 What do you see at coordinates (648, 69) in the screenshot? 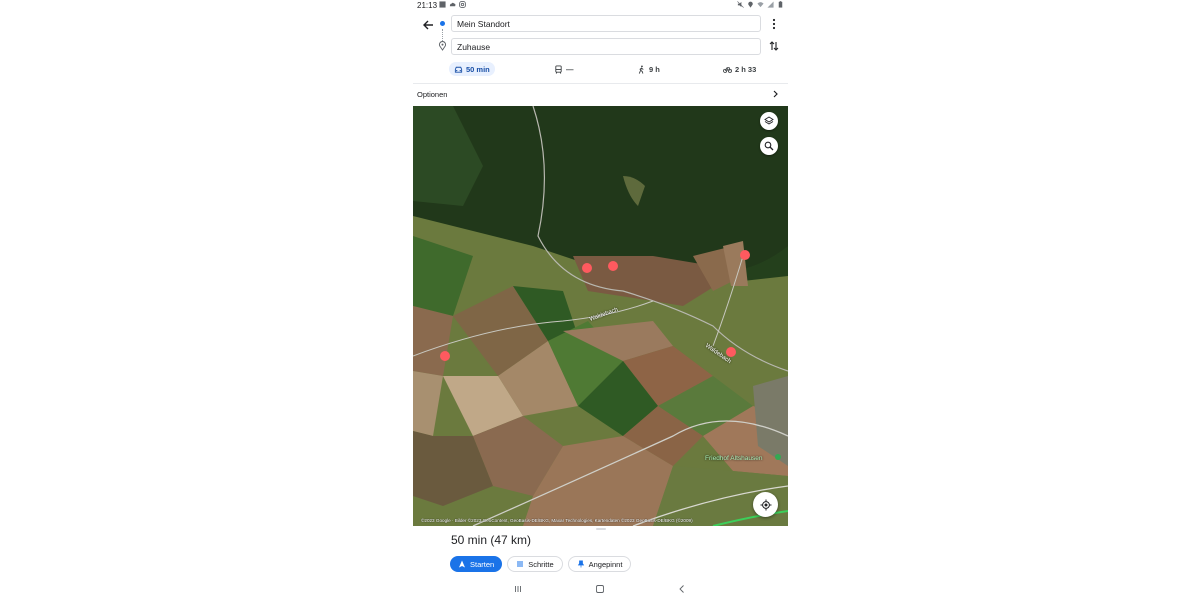
I see `mode-walk: 9 h` at bounding box center [648, 69].